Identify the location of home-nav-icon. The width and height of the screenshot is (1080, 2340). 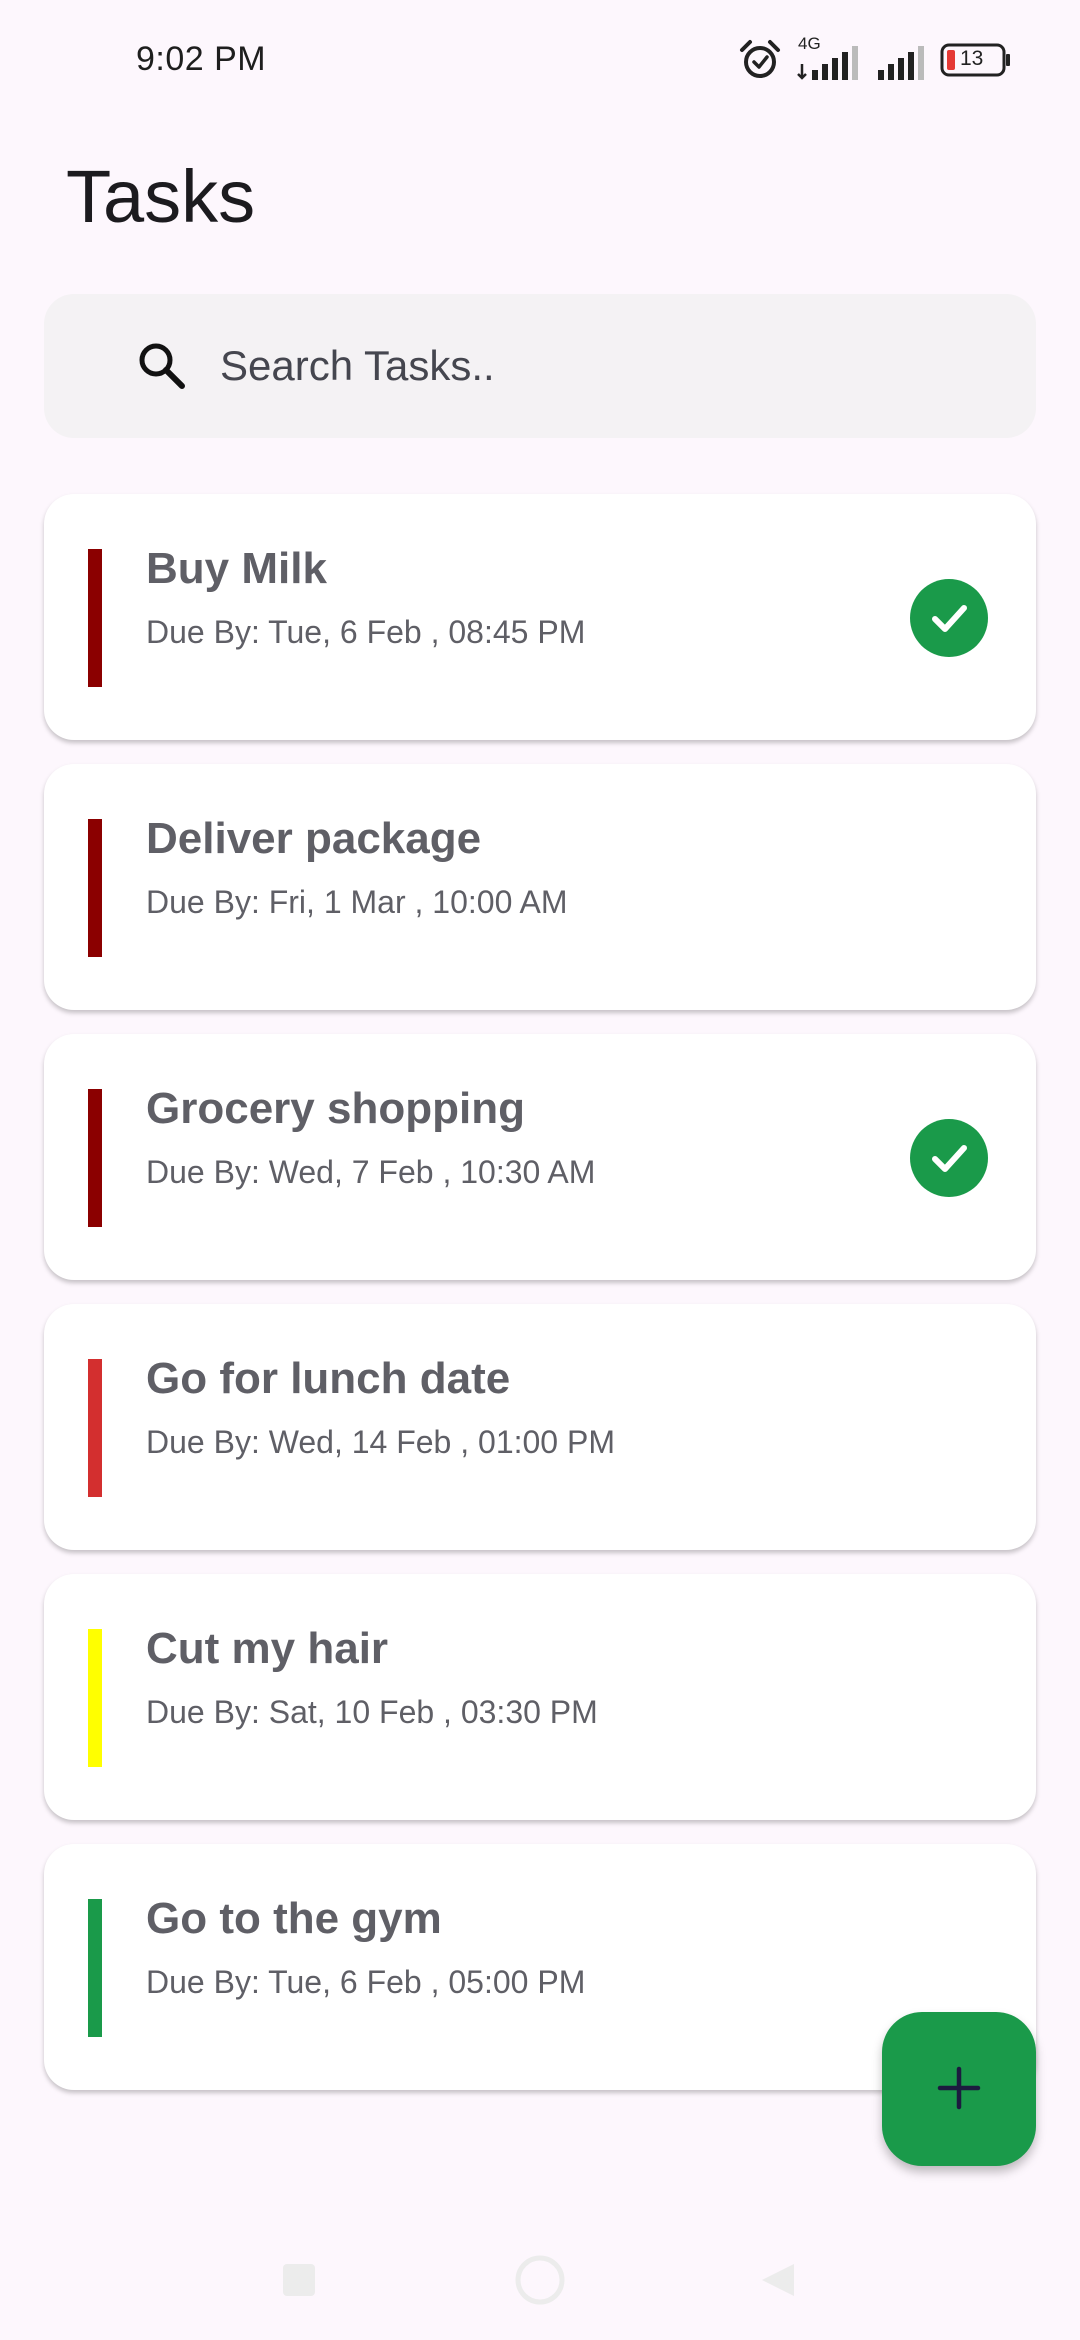
(540, 2282).